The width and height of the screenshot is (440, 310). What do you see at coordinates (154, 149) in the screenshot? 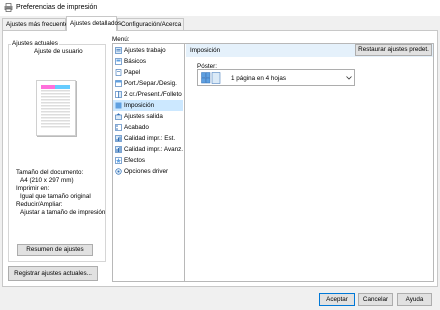
I see `menu-item-label: Calidad impr.: Avanz.` at bounding box center [154, 149].